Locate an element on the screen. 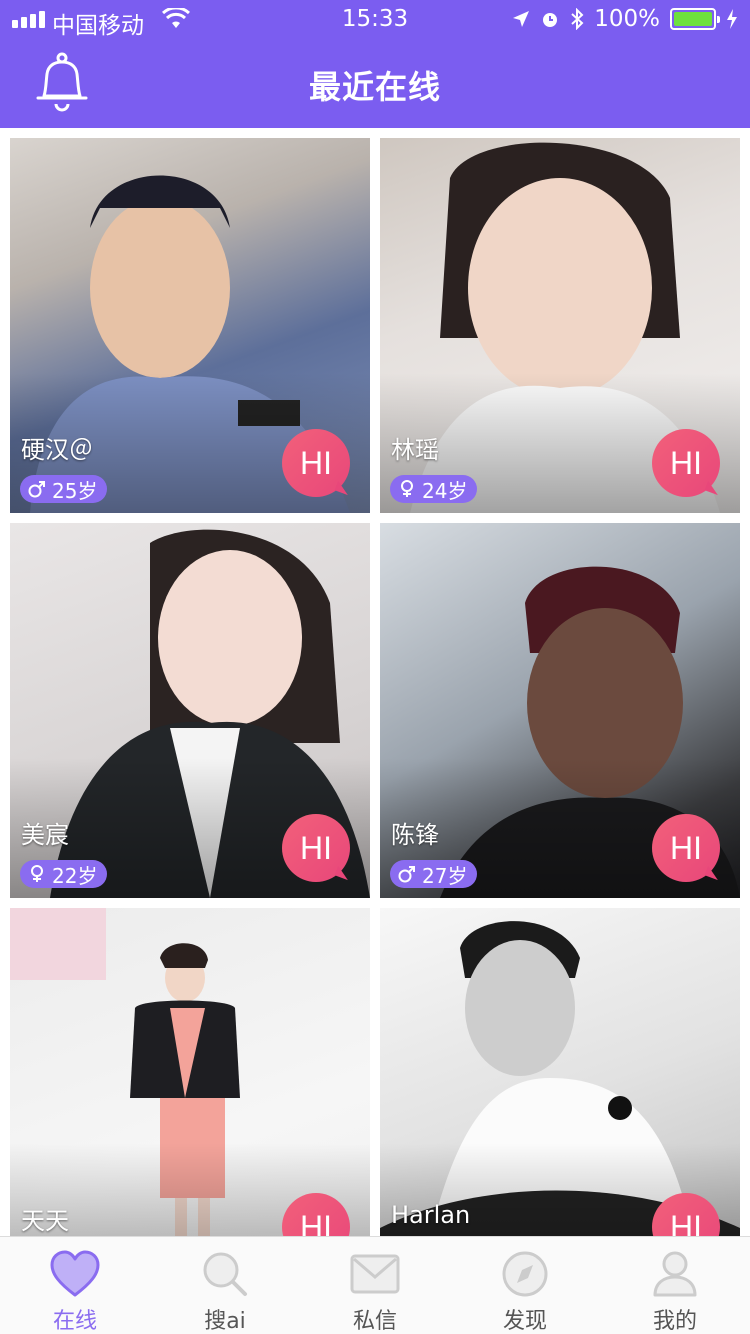 Image resolution: width=750 pixels, height=1334 pixels. age-badge: 27岁 is located at coordinates (434, 874).